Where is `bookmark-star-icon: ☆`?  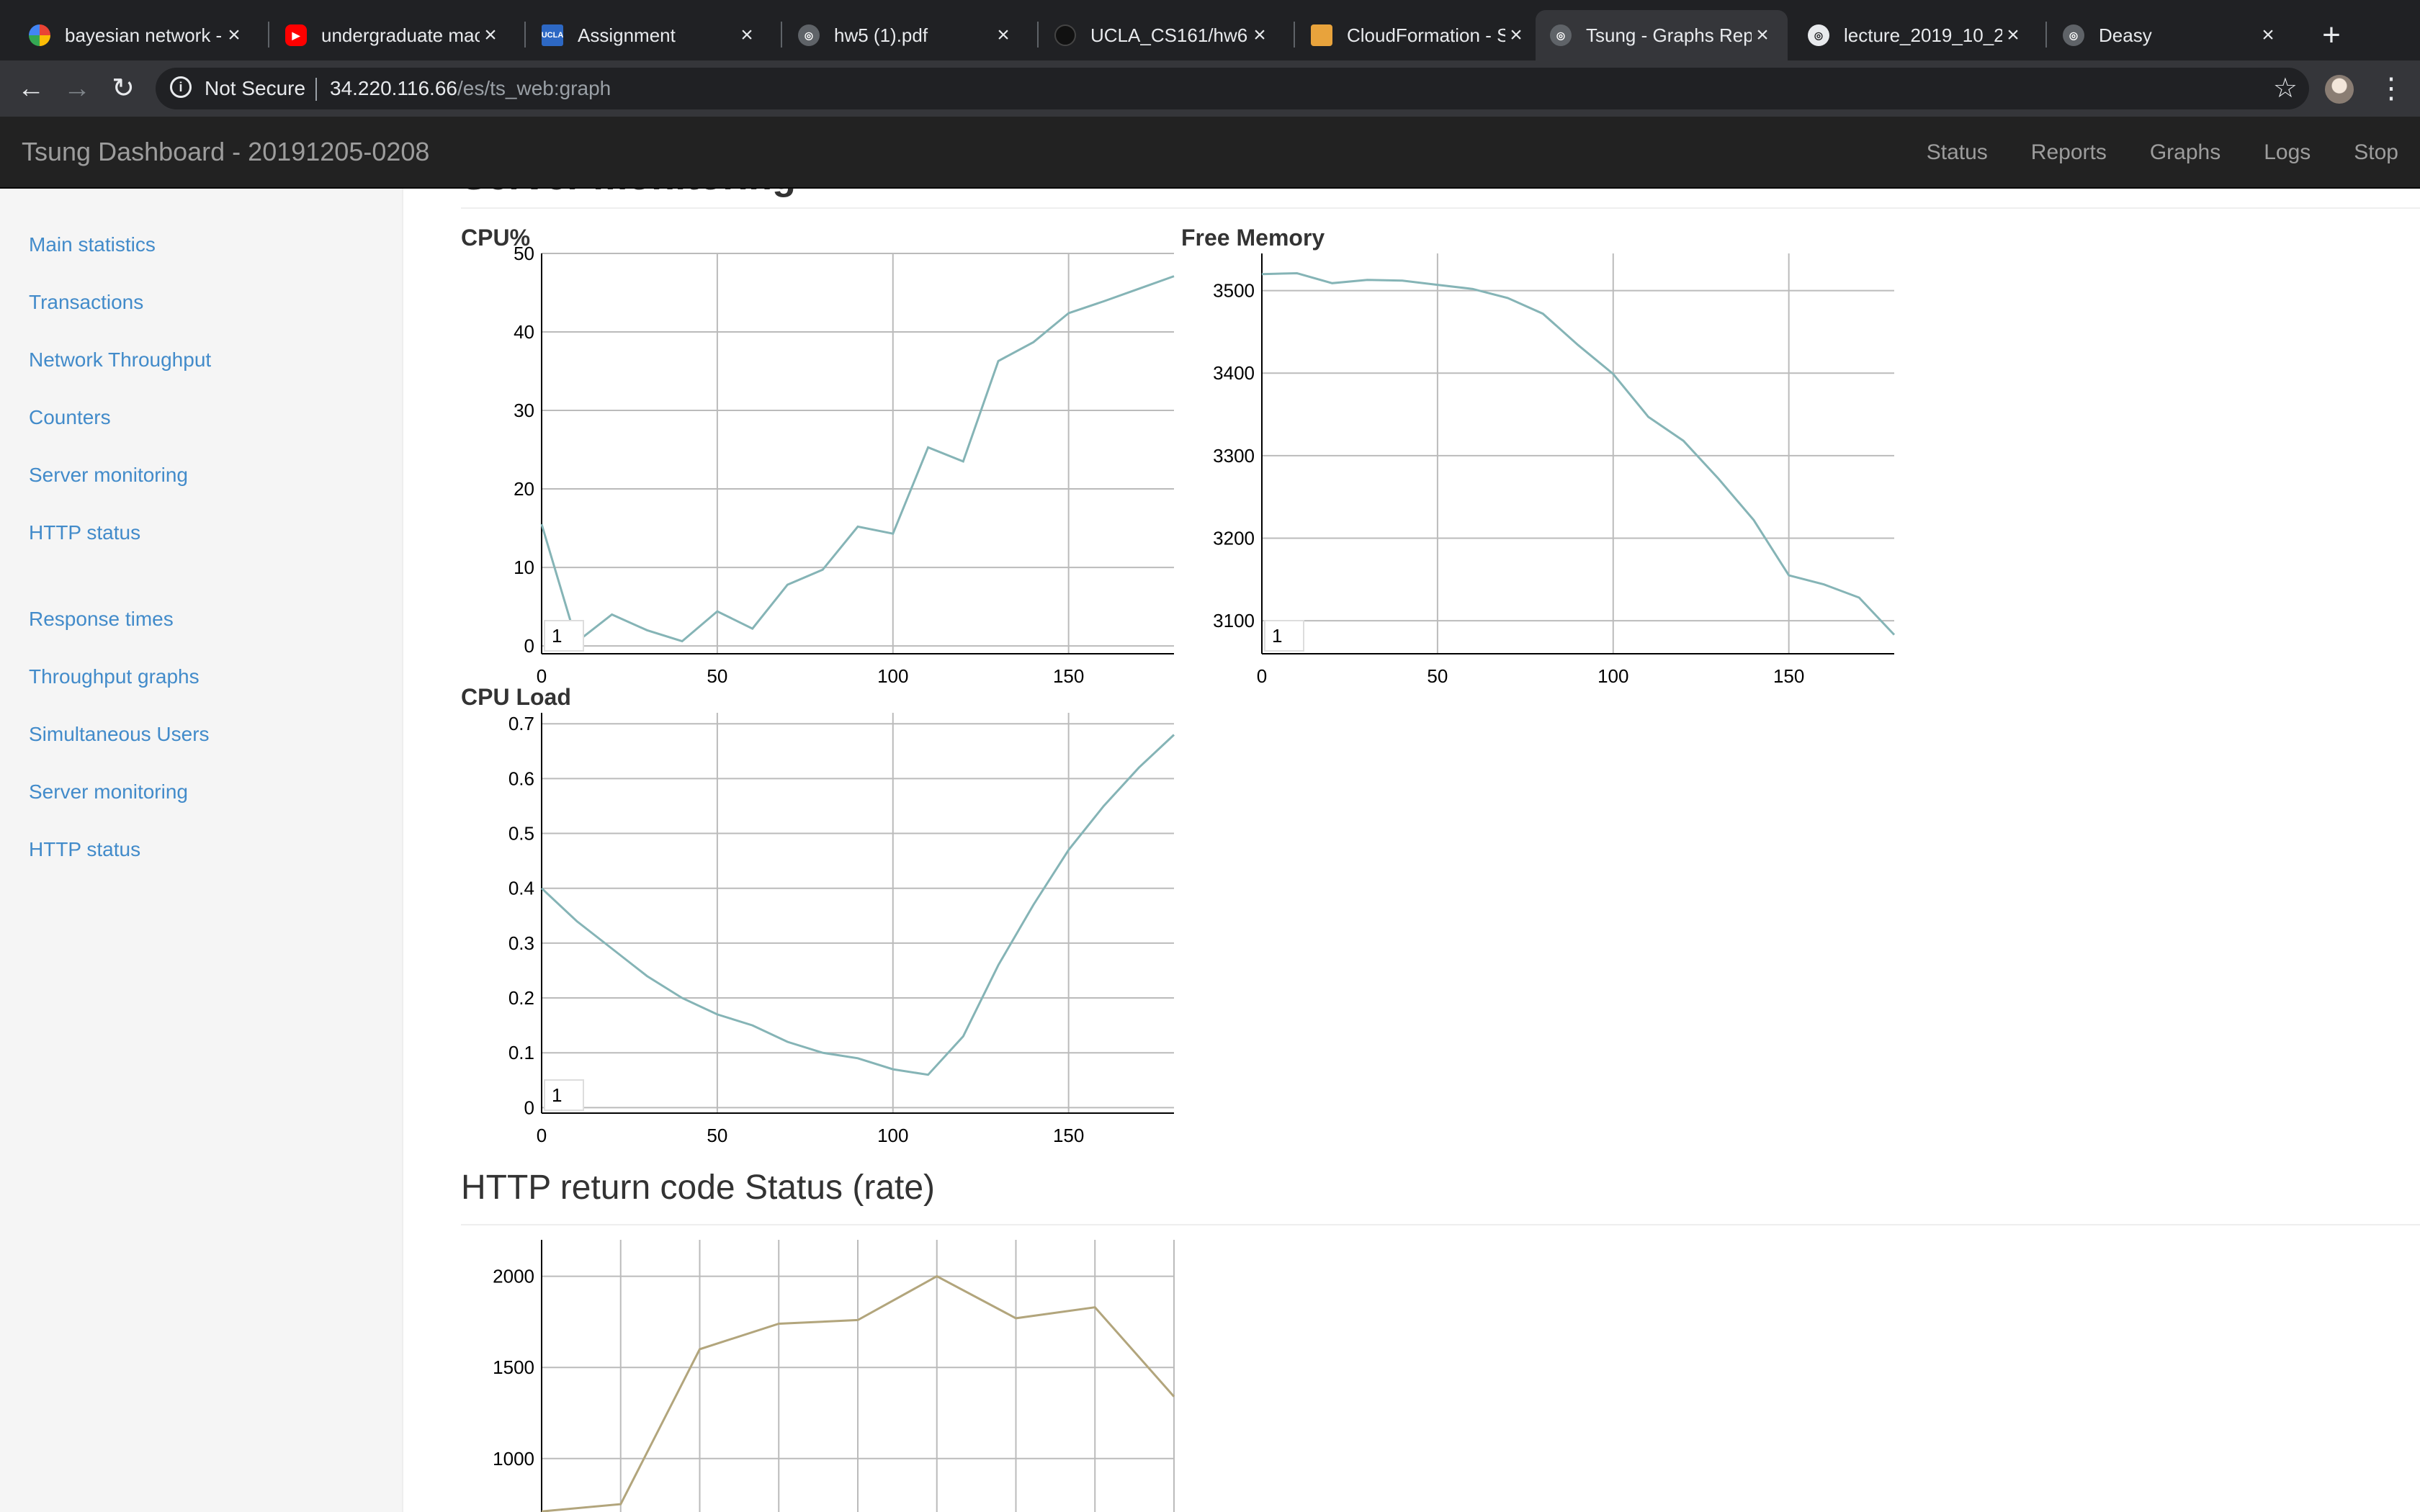
bookmark-star-icon: ☆ is located at coordinates (2285, 88).